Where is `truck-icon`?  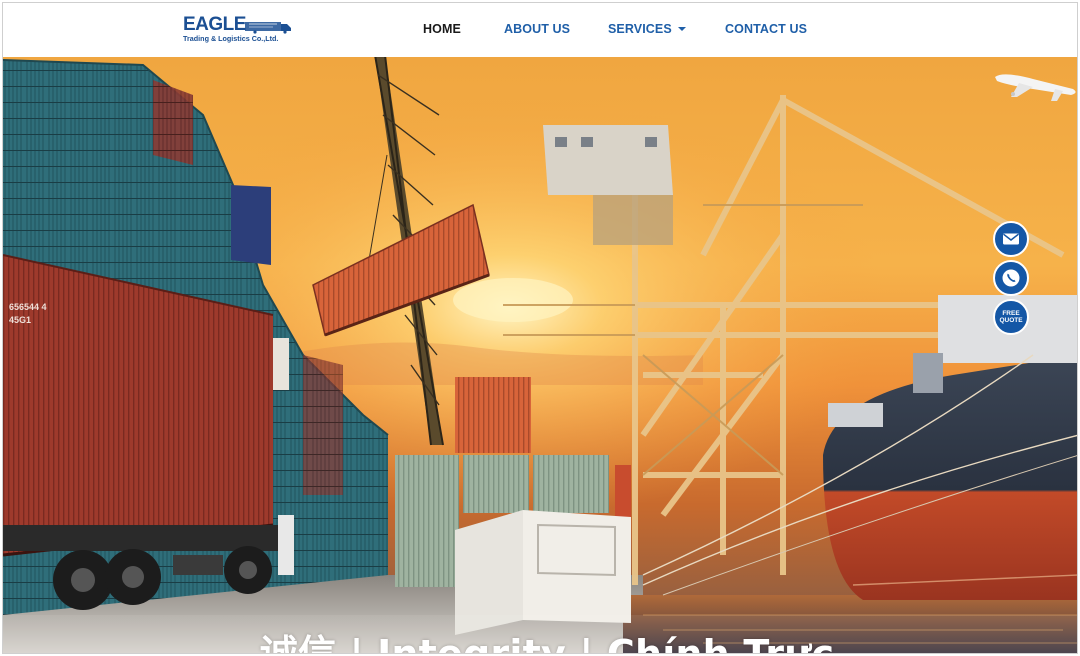 truck-icon is located at coordinates (268, 28).